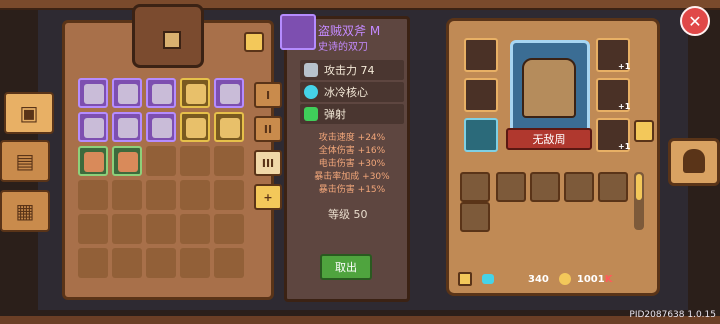 This screenshot has width=720, height=324. What do you see at coordinates (360, 320) in the screenshot?
I see `bottom-wood-border` at bounding box center [360, 320].